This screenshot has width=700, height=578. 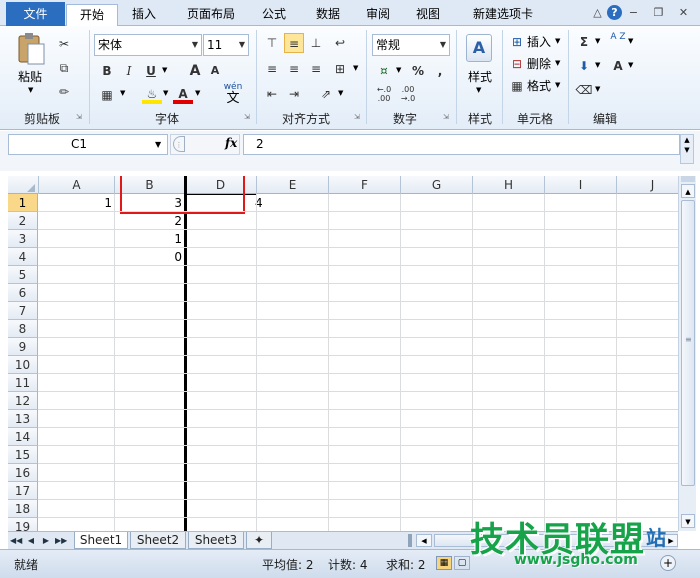 What do you see at coordinates (328, 15) in the screenshot?
I see `tab-data: 数据` at bounding box center [328, 15].